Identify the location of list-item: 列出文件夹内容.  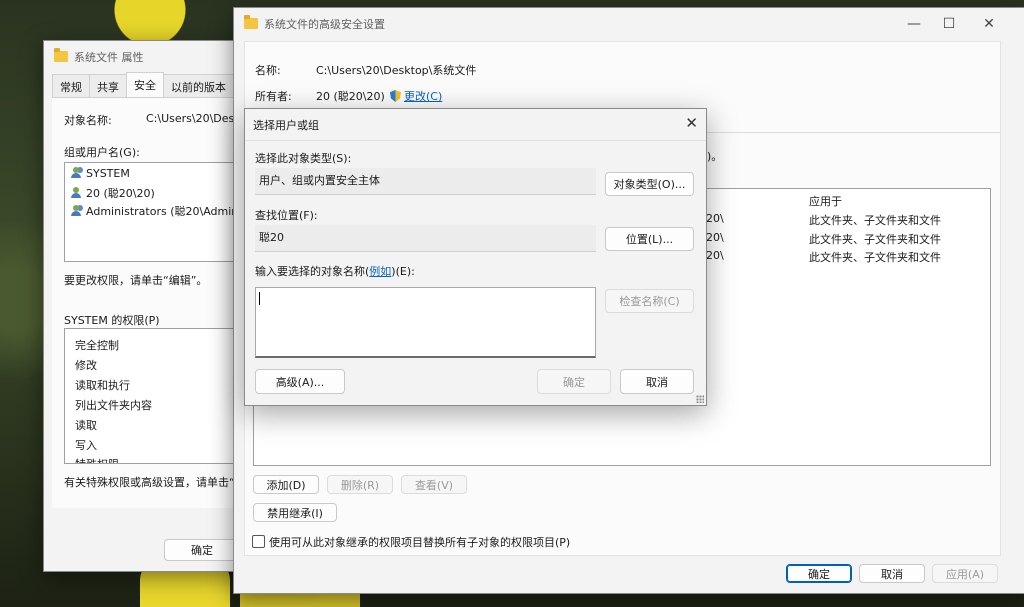
(113, 405).